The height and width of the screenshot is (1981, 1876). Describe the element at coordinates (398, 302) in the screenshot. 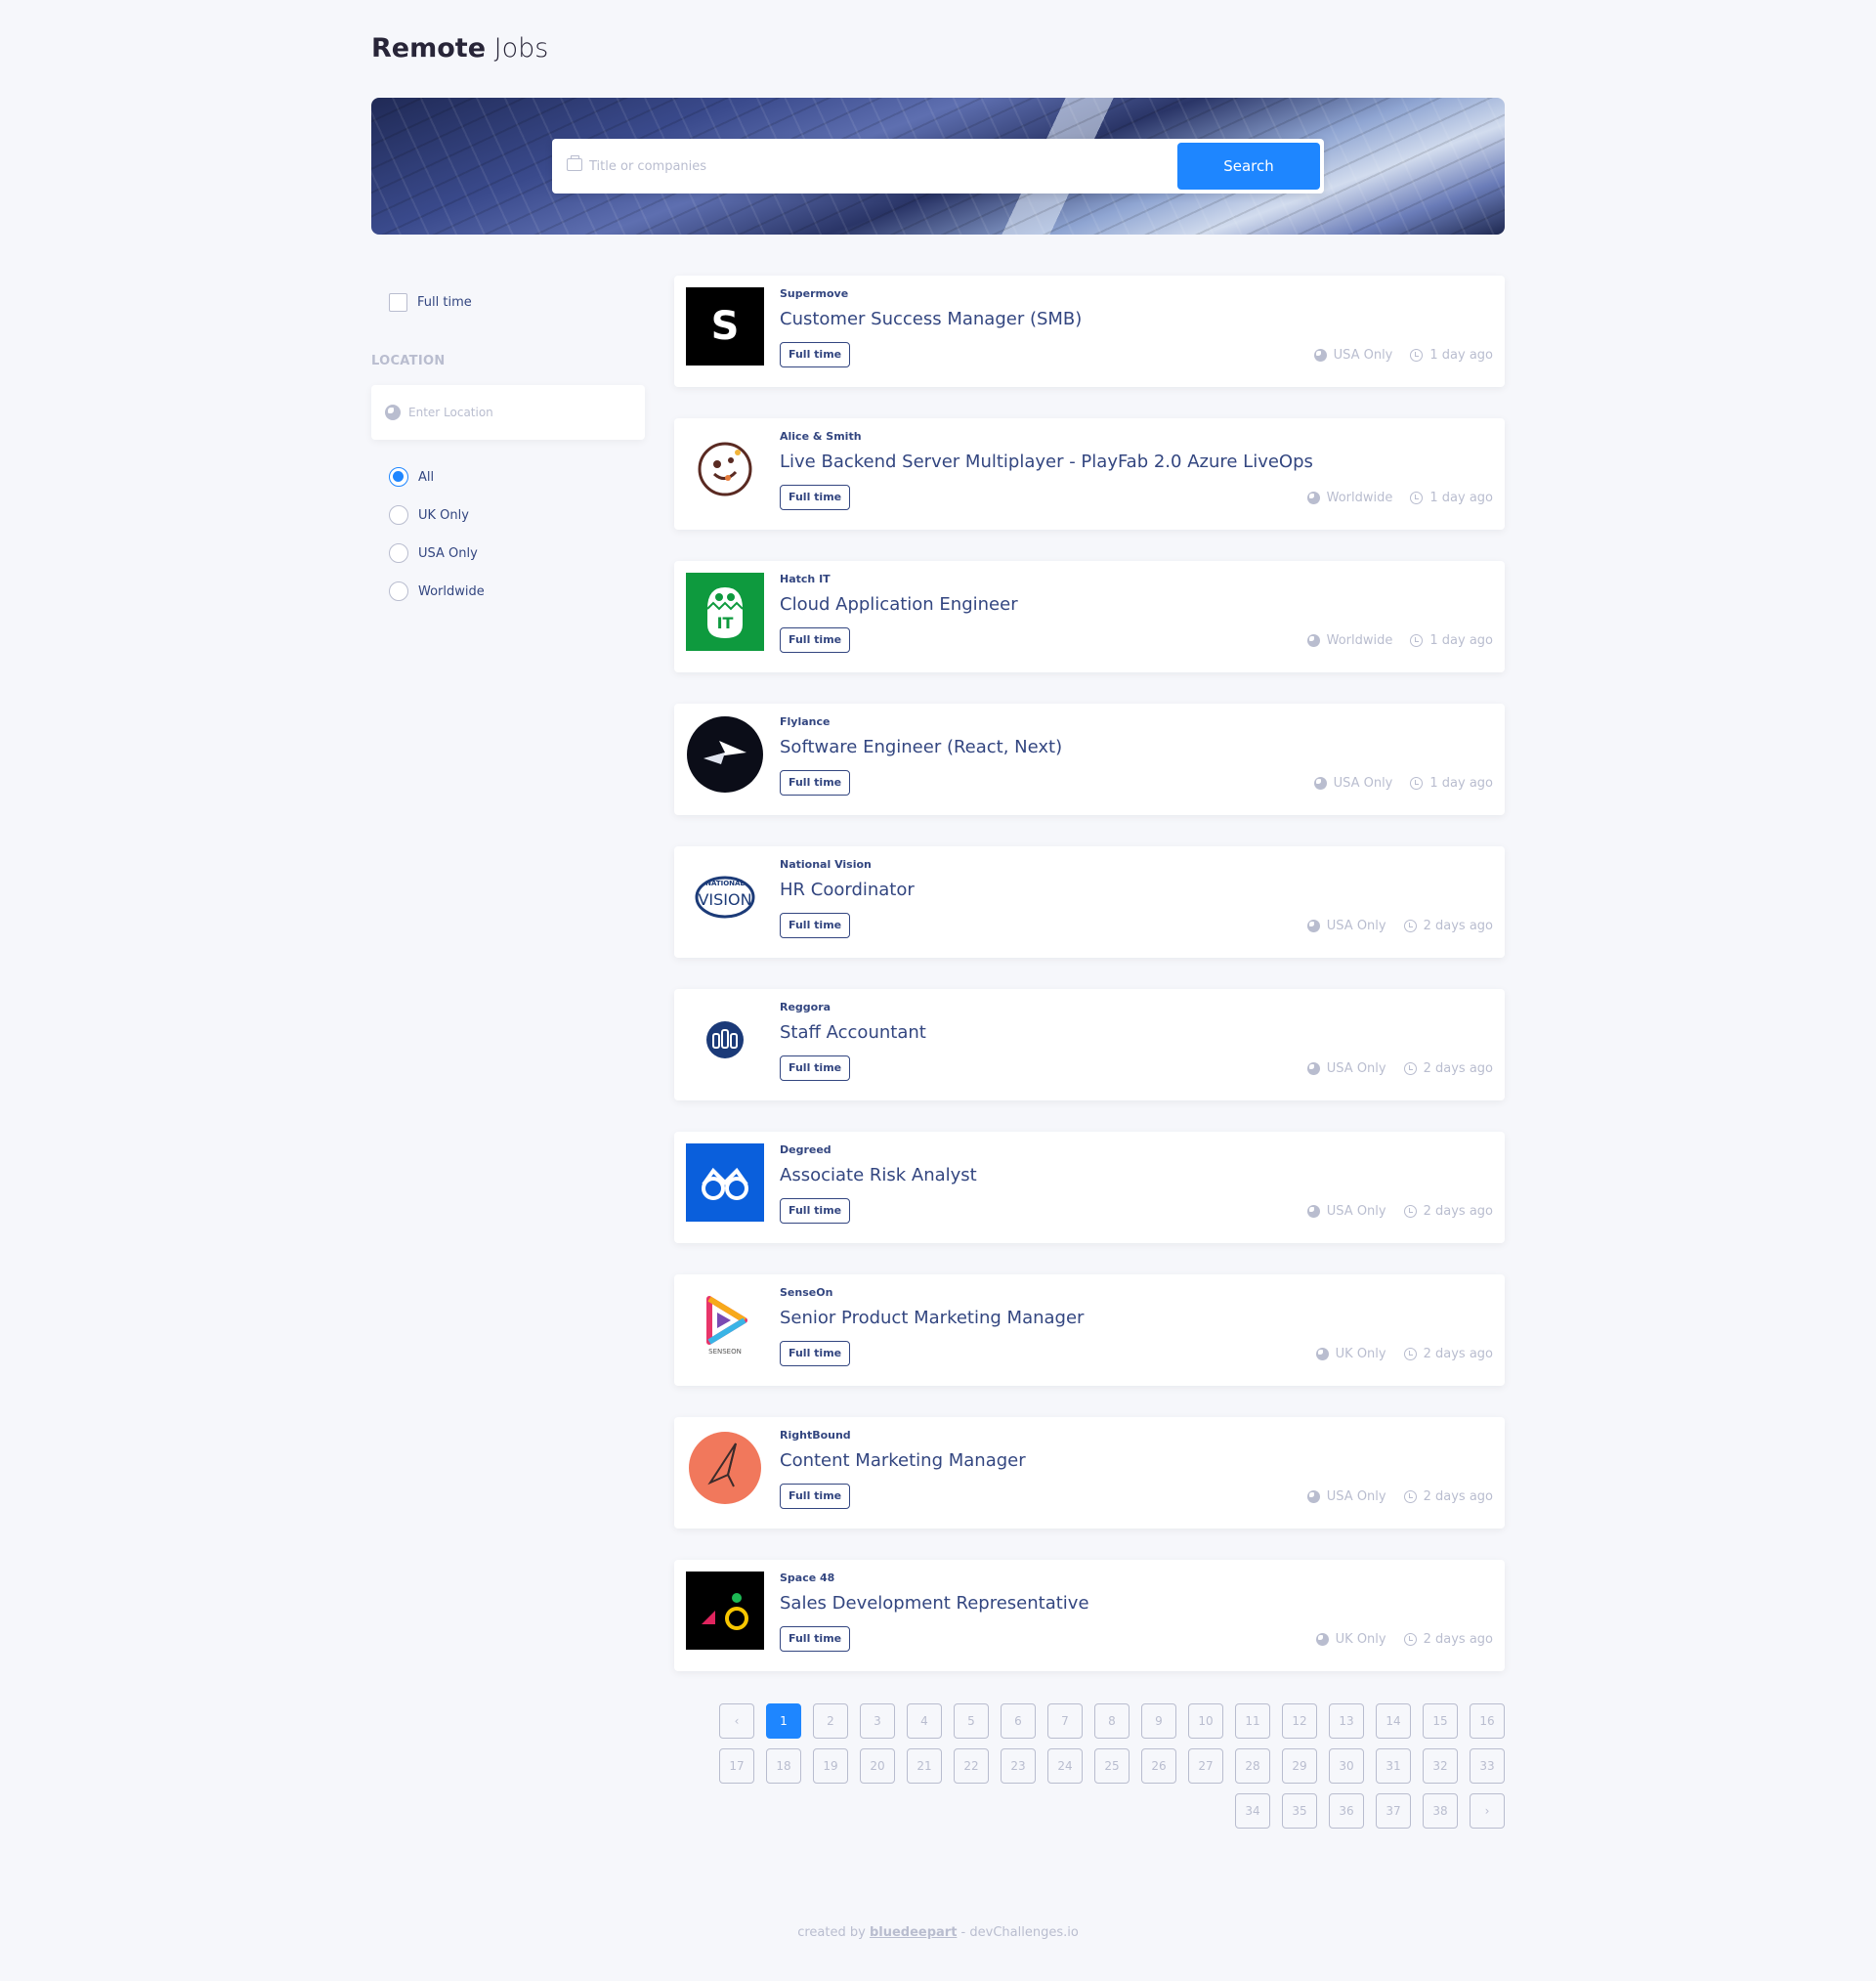

I see `checkbox-box` at that location.